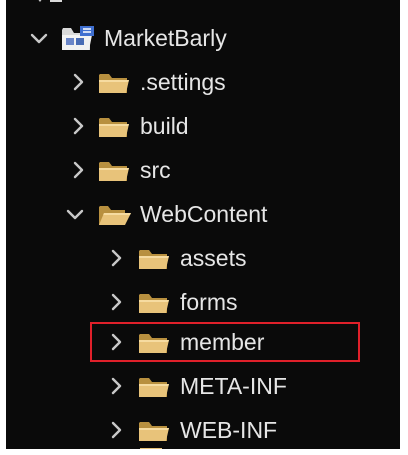  Describe the element at coordinates (183, 82) in the screenshot. I see `tree-item-label: .settings` at that location.